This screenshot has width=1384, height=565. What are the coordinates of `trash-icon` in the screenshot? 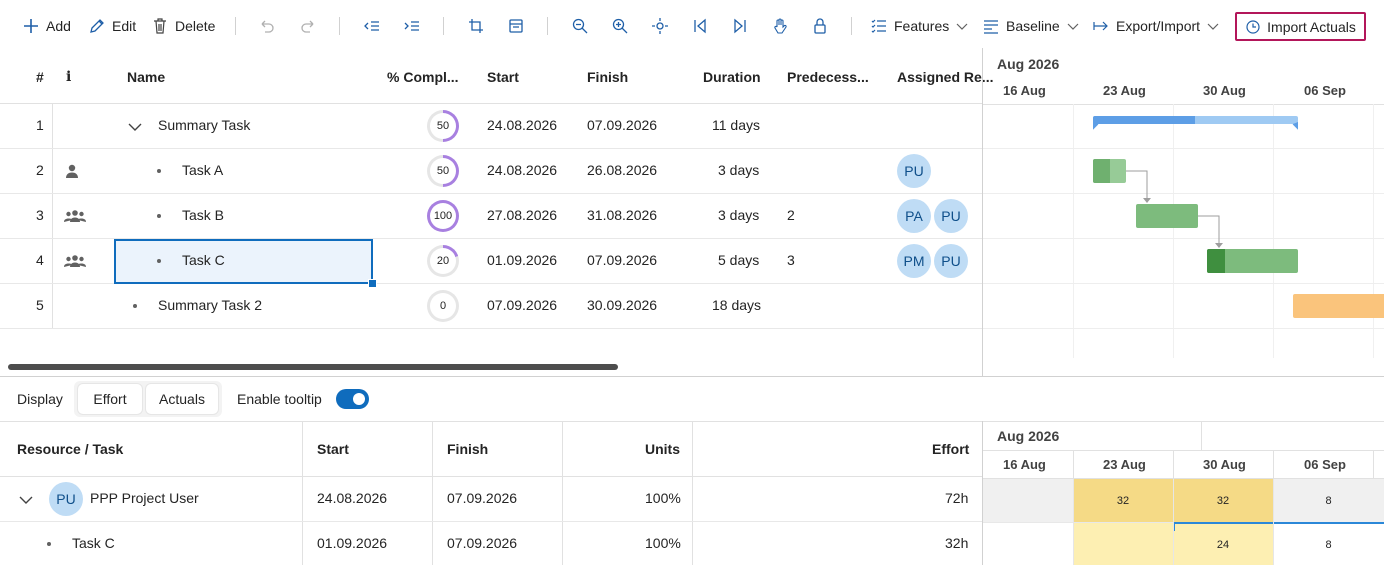 It's located at (160, 26).